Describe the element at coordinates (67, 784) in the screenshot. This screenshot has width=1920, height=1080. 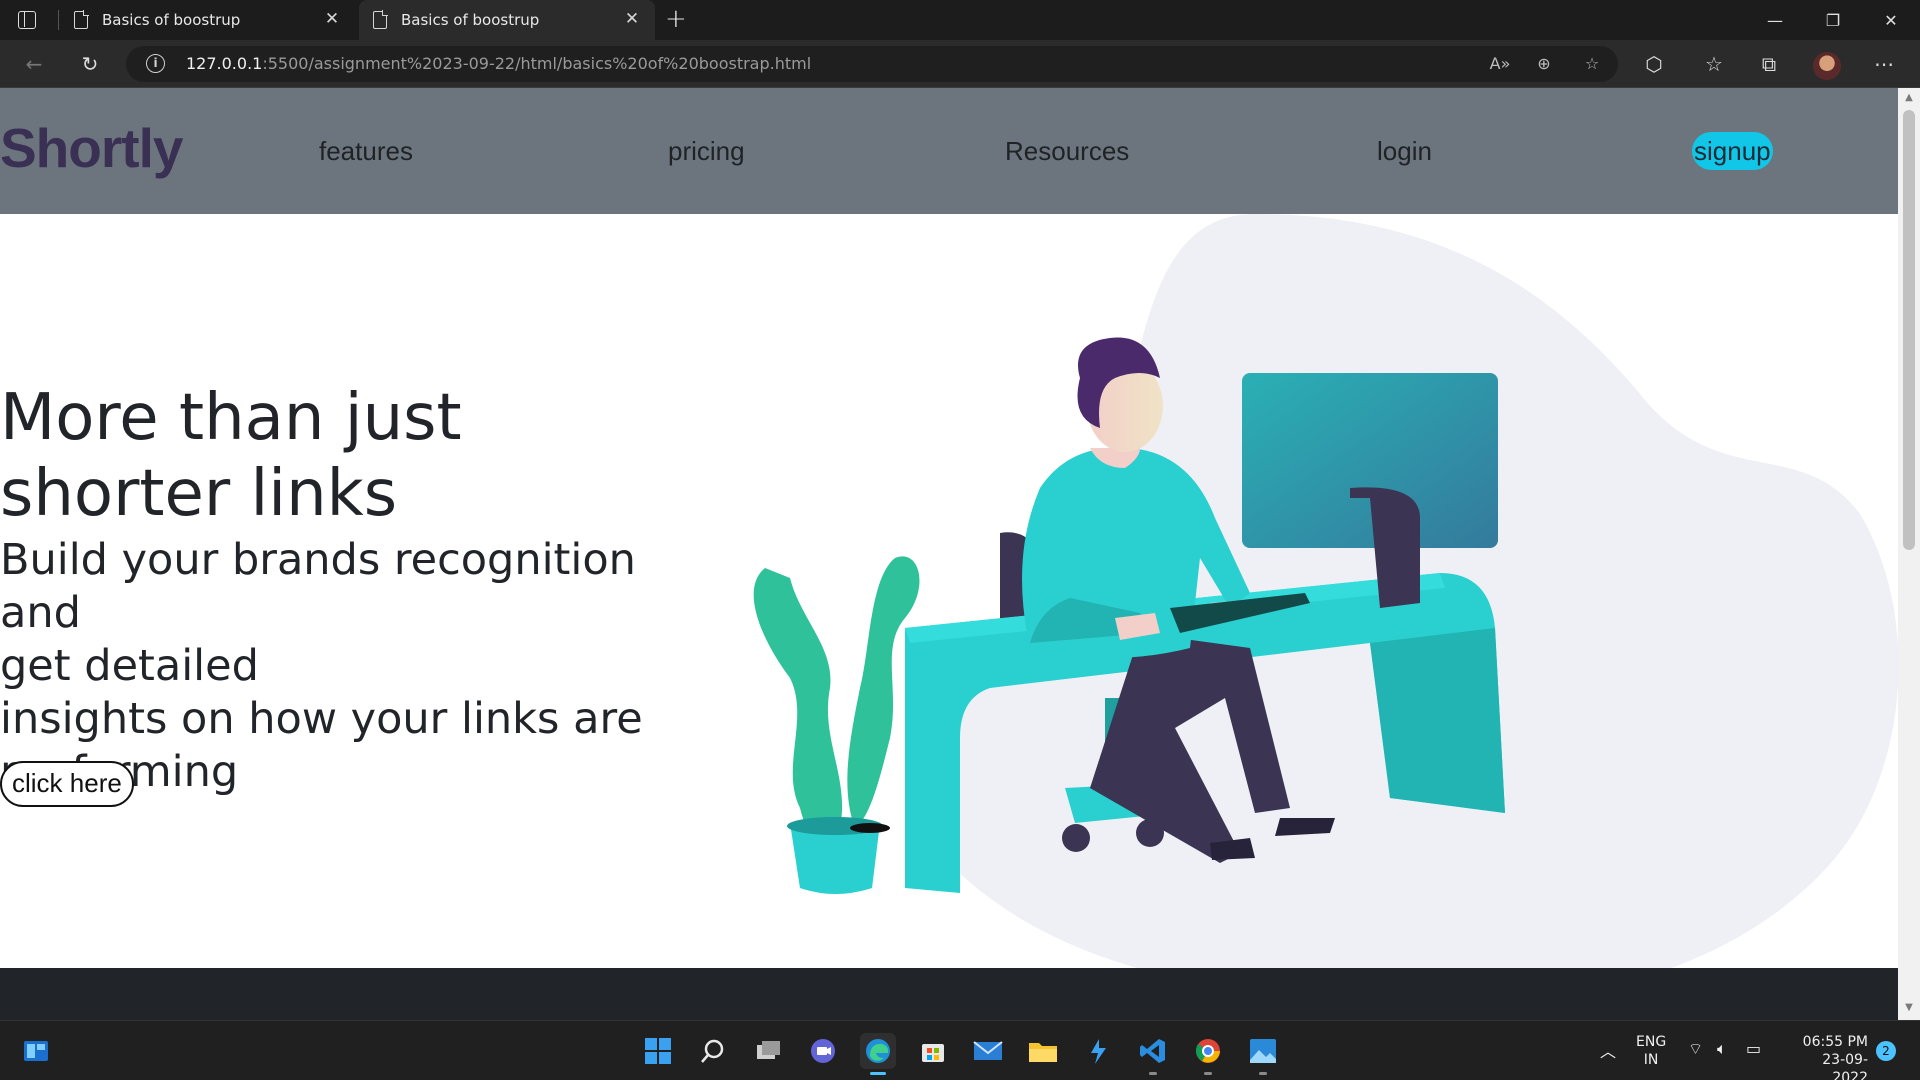
I see `click-here-button: click here` at that location.